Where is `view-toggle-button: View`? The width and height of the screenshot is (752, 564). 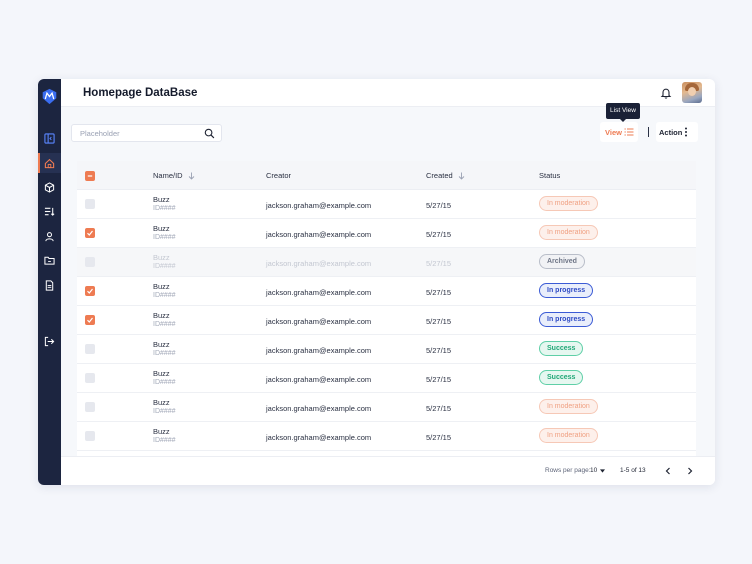
view-toggle-button: View is located at coordinates (619, 132).